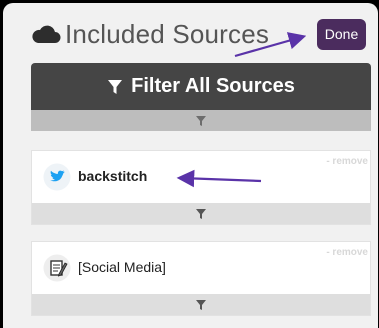 The width and height of the screenshot is (379, 328). What do you see at coordinates (113, 176) in the screenshot?
I see `source-name: backstitch` at bounding box center [113, 176].